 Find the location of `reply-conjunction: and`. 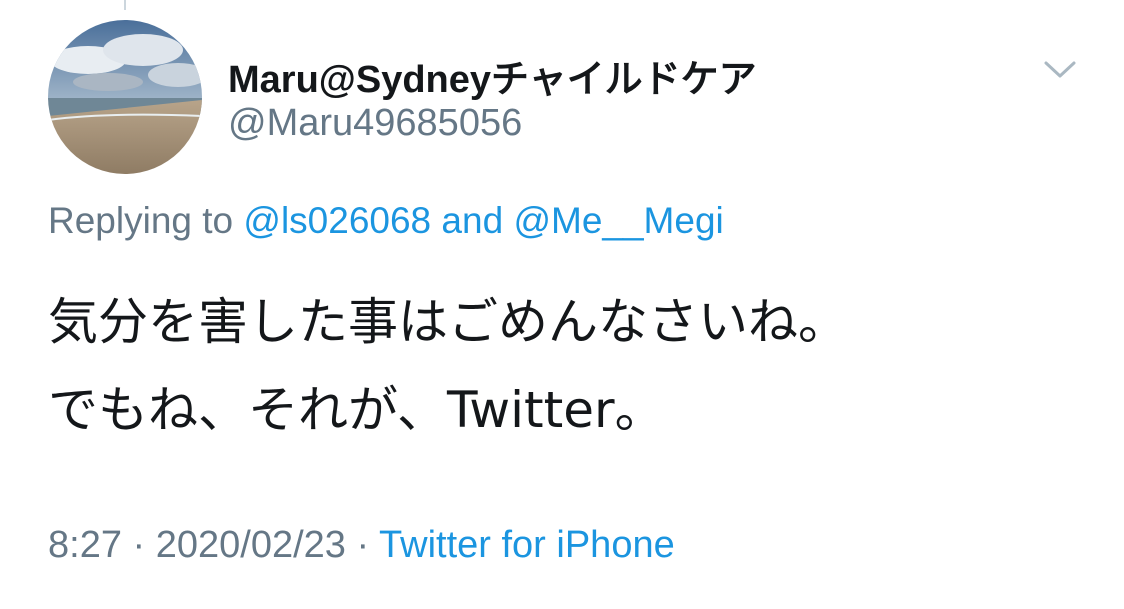

reply-conjunction: and is located at coordinates (472, 220).